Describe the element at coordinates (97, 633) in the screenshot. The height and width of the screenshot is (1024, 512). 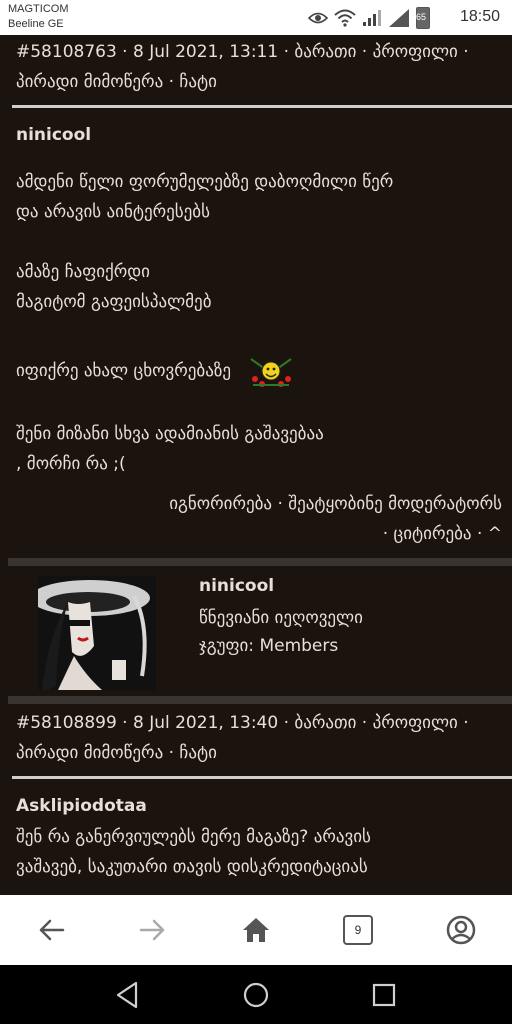
I see `avatar` at that location.